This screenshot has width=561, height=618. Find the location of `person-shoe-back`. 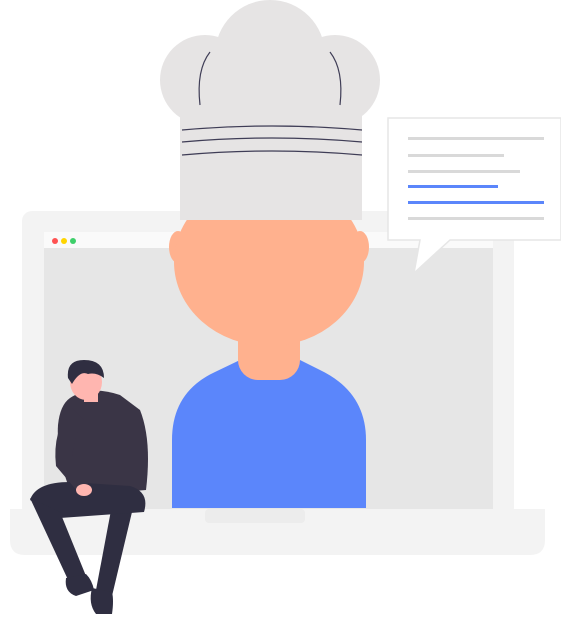

person-shoe-back is located at coordinates (101, 601).